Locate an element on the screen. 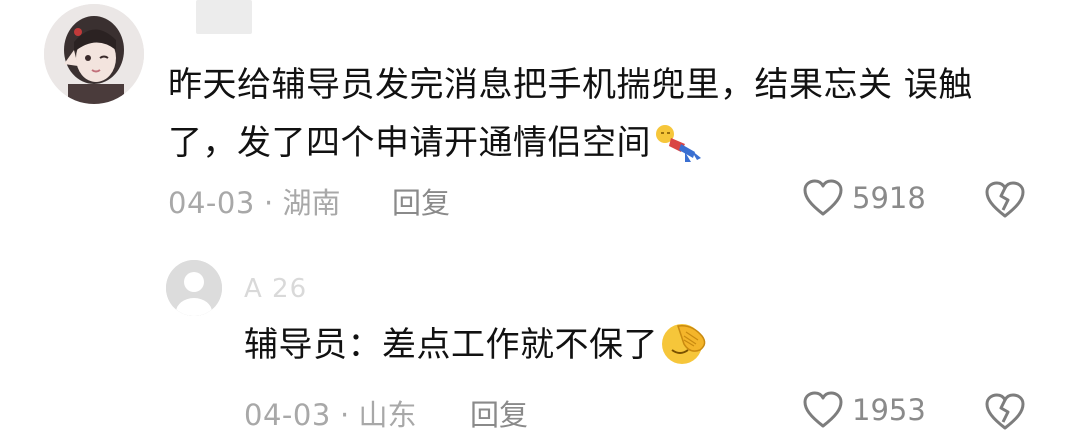 This screenshot has height=439, width=1080. comment-location: 湖南 is located at coordinates (311, 203).